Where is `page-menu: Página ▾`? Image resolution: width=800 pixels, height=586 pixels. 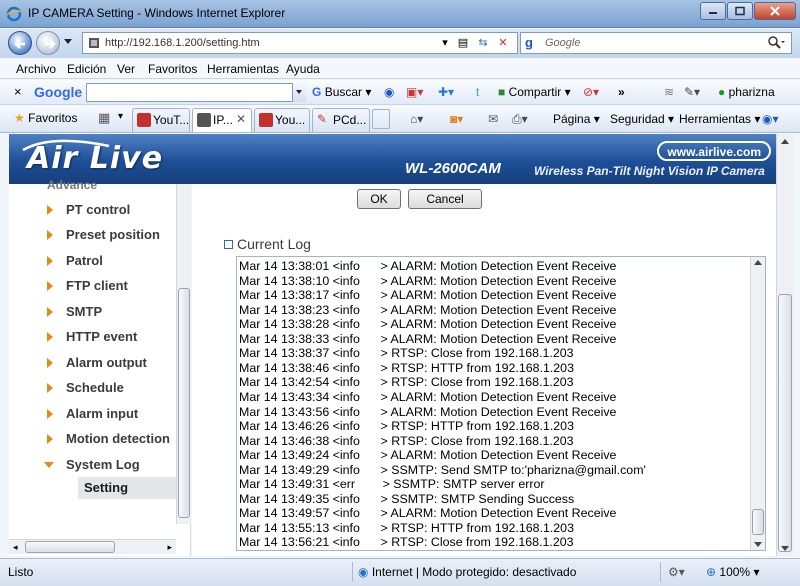 page-menu: Página ▾ is located at coordinates (576, 119).